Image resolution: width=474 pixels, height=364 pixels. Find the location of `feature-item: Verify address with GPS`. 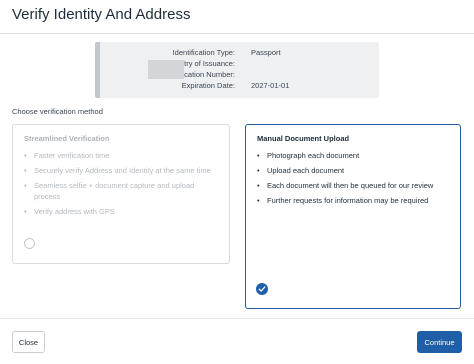

feature-item: Verify address with GPS is located at coordinates (118, 211).